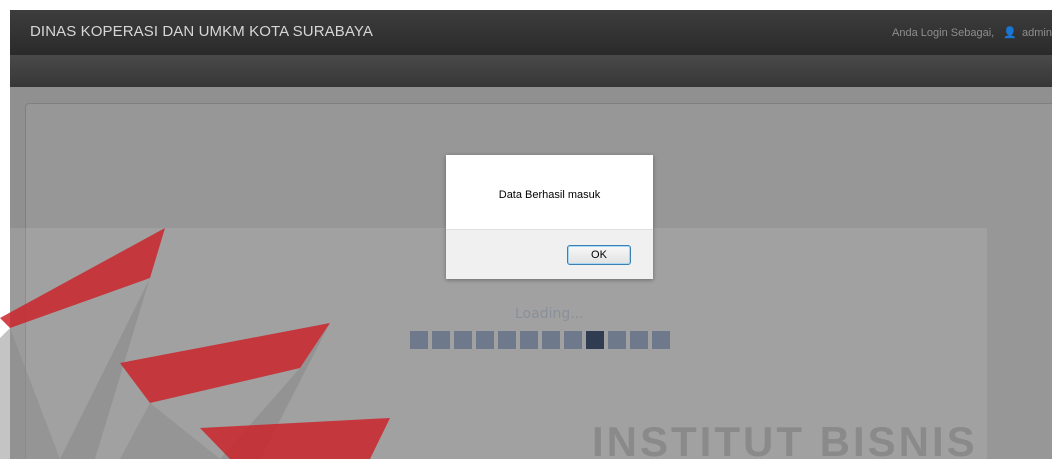  I want to click on login-info: Anda Login Sebagai, 👤 admin, so click(972, 32).